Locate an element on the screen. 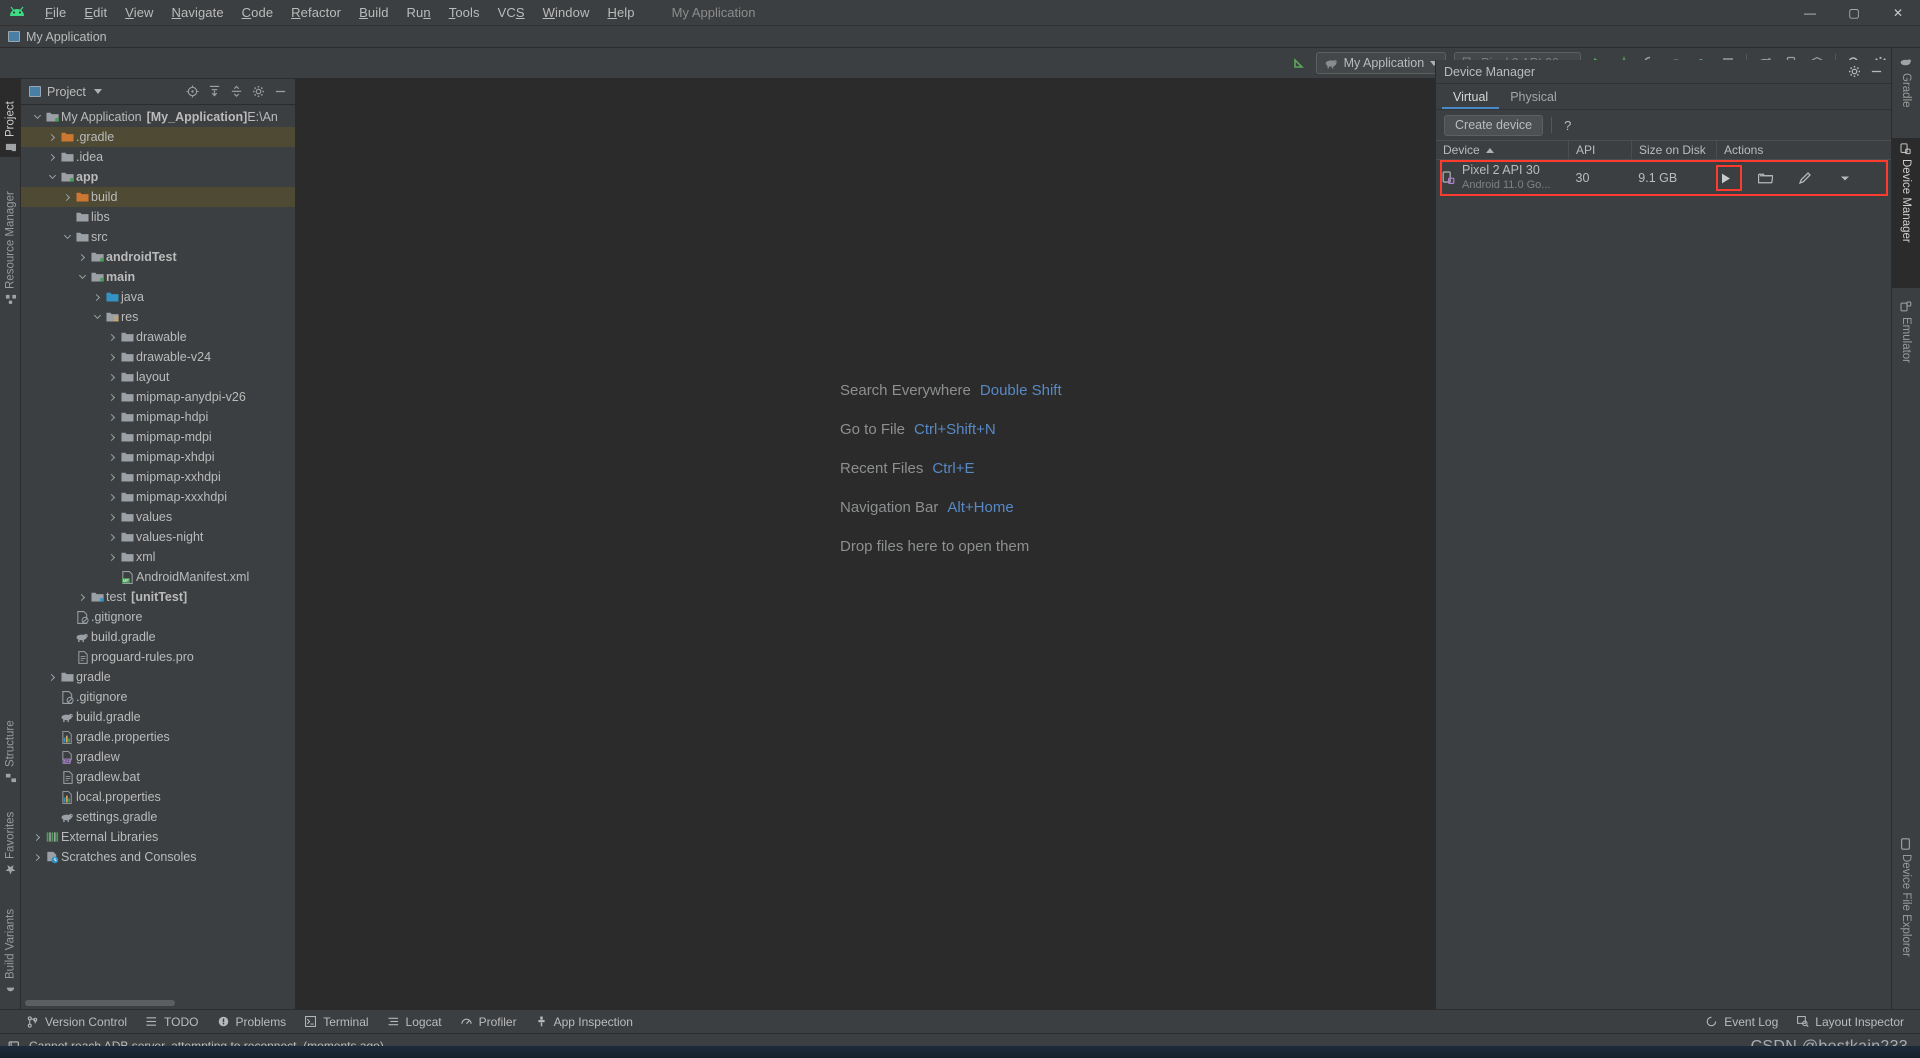 The height and width of the screenshot is (1058, 1920). device-manager-gear-icon is located at coordinates (1854, 72).